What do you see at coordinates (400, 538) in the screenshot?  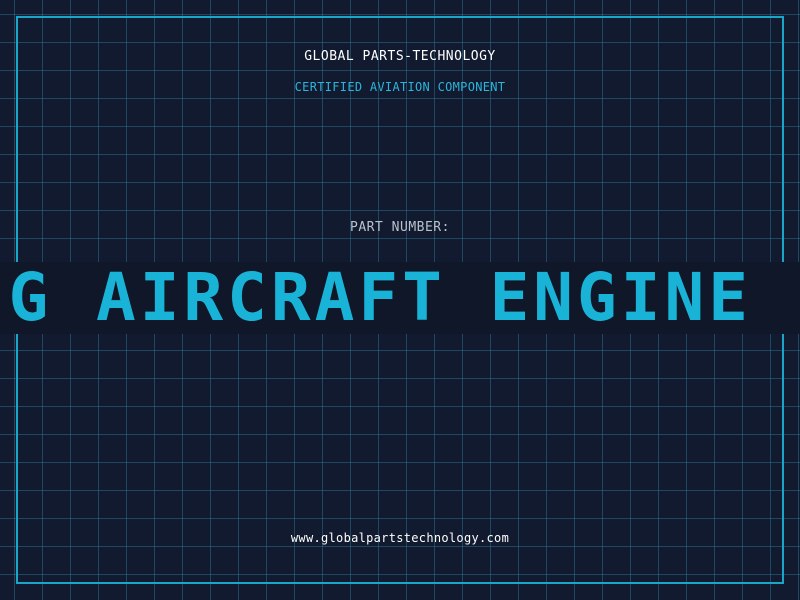 I see `website-url: www.globalpartstechnology.com` at bounding box center [400, 538].